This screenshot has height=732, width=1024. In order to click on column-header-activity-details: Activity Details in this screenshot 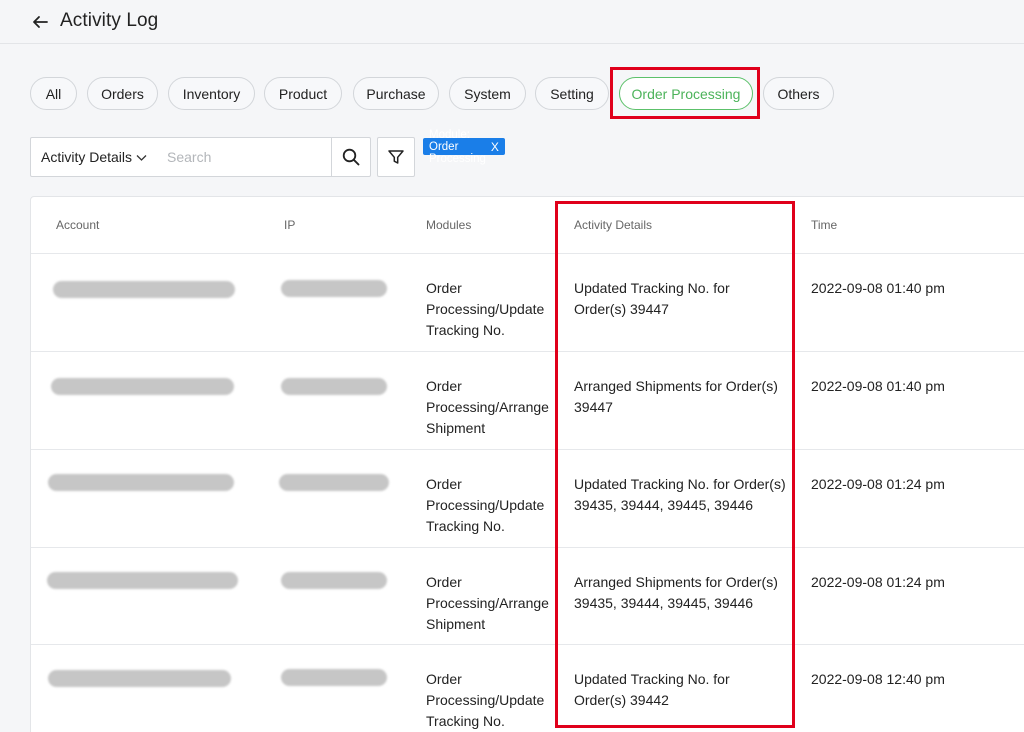, I will do `click(613, 225)`.